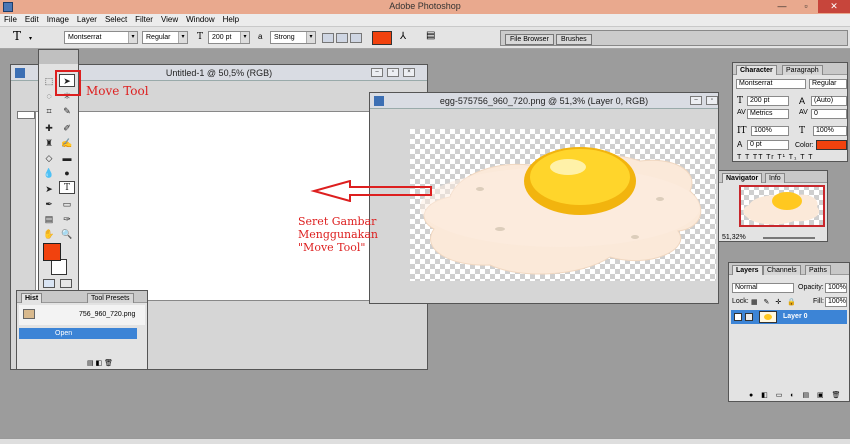 The height and width of the screenshot is (444, 850). Describe the element at coordinates (116, 19) in the screenshot. I see `menu-select: Select` at that location.